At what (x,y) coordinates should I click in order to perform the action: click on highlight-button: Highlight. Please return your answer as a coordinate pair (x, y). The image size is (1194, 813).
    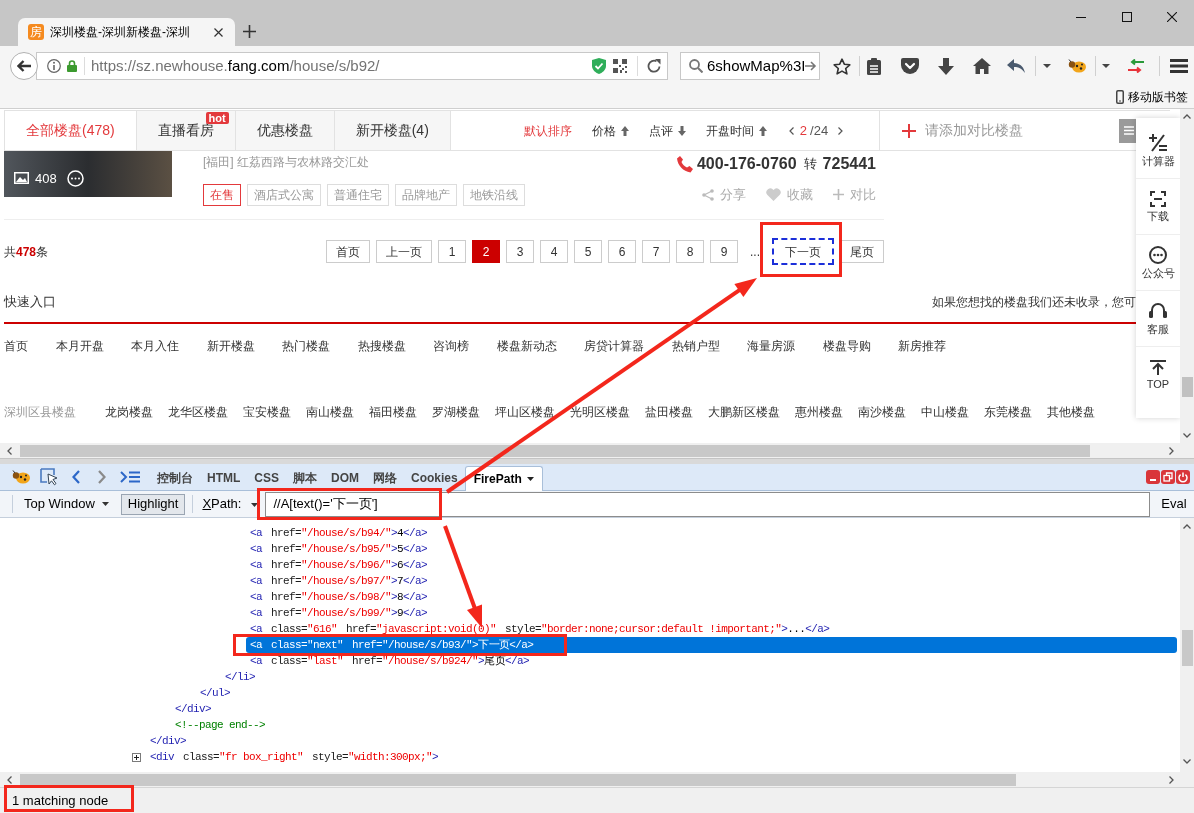
    Looking at the image, I should click on (153, 504).